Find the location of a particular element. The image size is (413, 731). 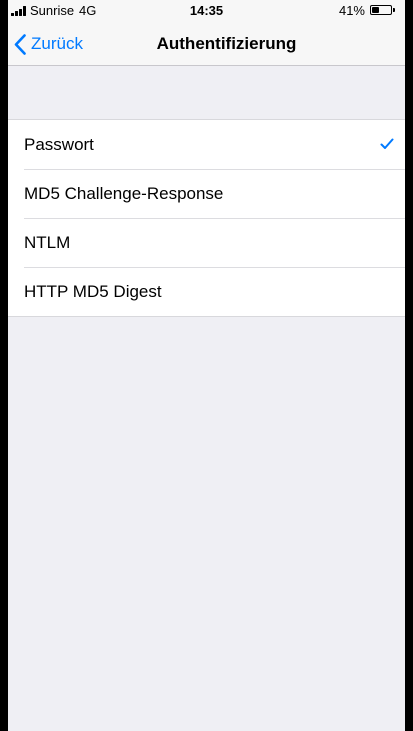

page-title: Authentifizierung is located at coordinates (226, 43).